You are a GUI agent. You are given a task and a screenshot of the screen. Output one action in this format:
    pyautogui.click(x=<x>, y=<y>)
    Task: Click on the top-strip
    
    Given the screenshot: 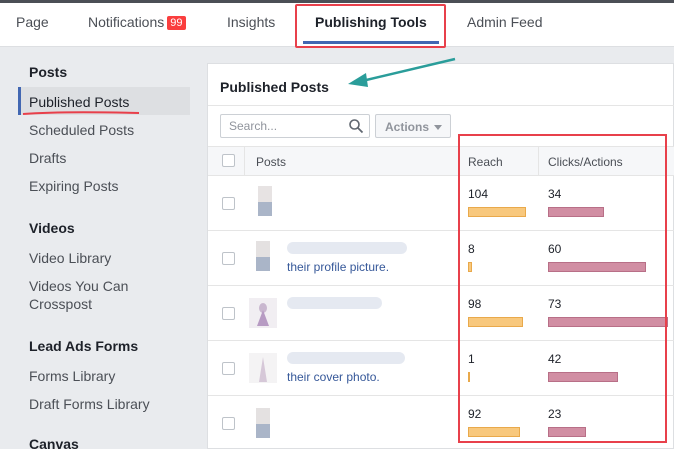 What is the action you would take?
    pyautogui.click(x=337, y=1)
    